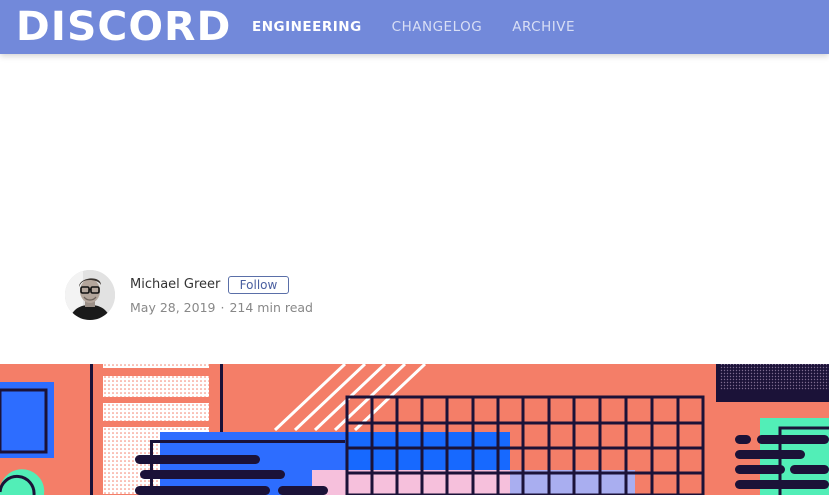  Describe the element at coordinates (271, 307) in the screenshot. I see `read-time: 214 min read` at that location.